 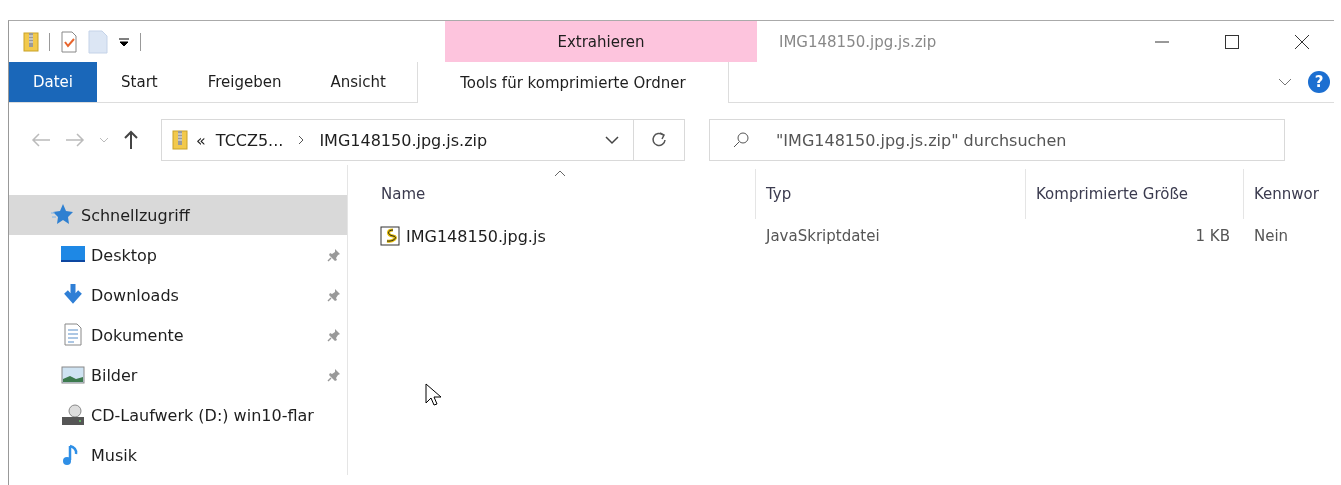 I want to click on breadcrumb-item: IMG148150.jpg.js.zip, so click(x=403, y=140).